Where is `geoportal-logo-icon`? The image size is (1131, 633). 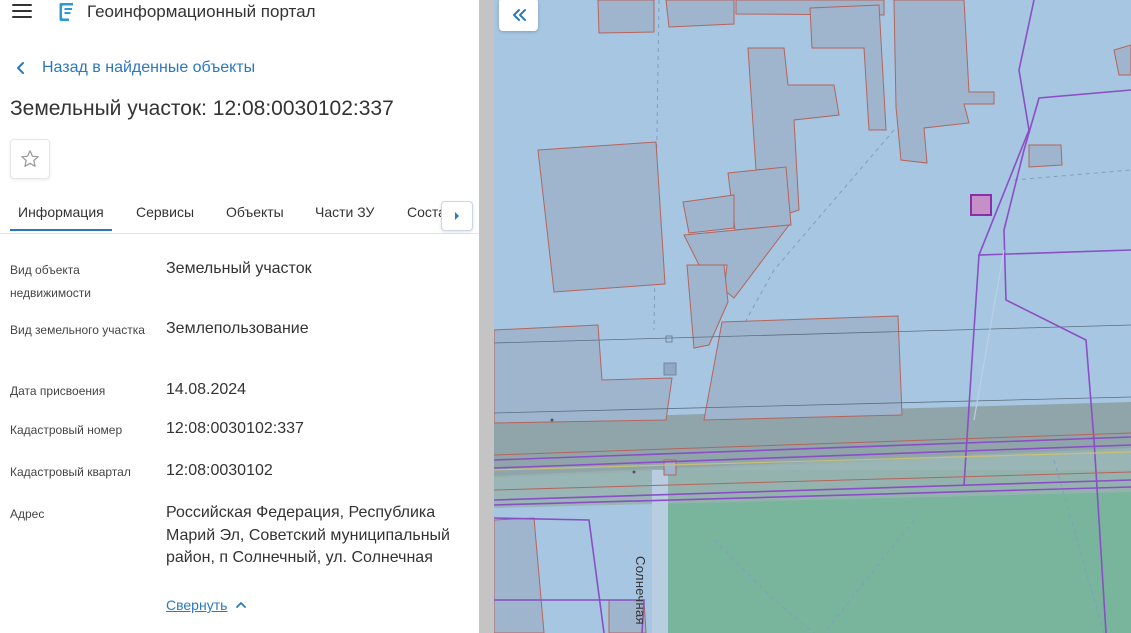 geoportal-logo-icon is located at coordinates (66, 12).